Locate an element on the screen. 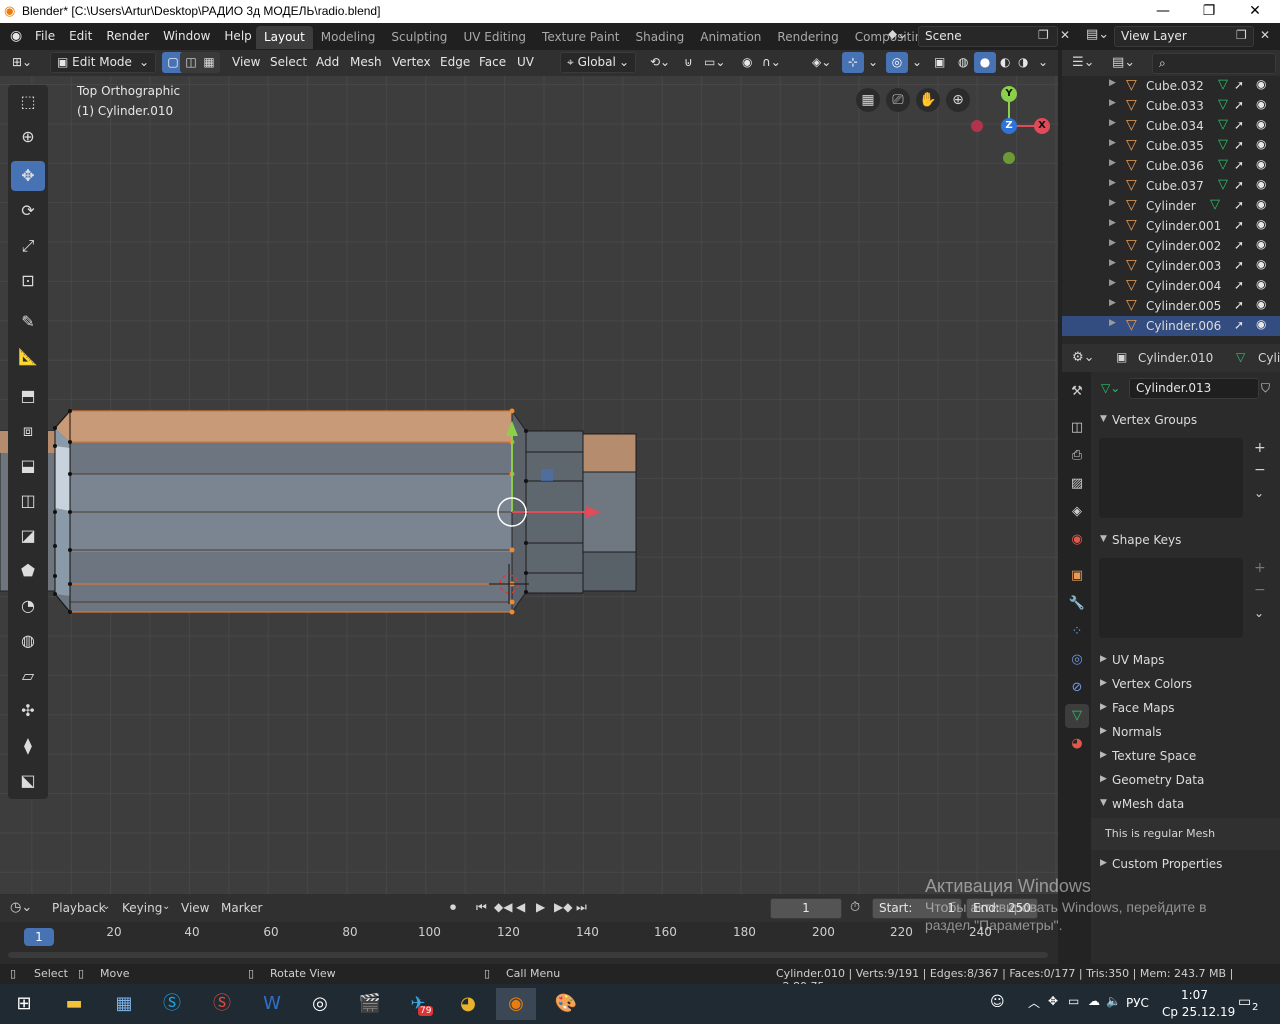 This screenshot has width=1280, height=1024. remove-shape-key-icon: − is located at coordinates (1260, 590).